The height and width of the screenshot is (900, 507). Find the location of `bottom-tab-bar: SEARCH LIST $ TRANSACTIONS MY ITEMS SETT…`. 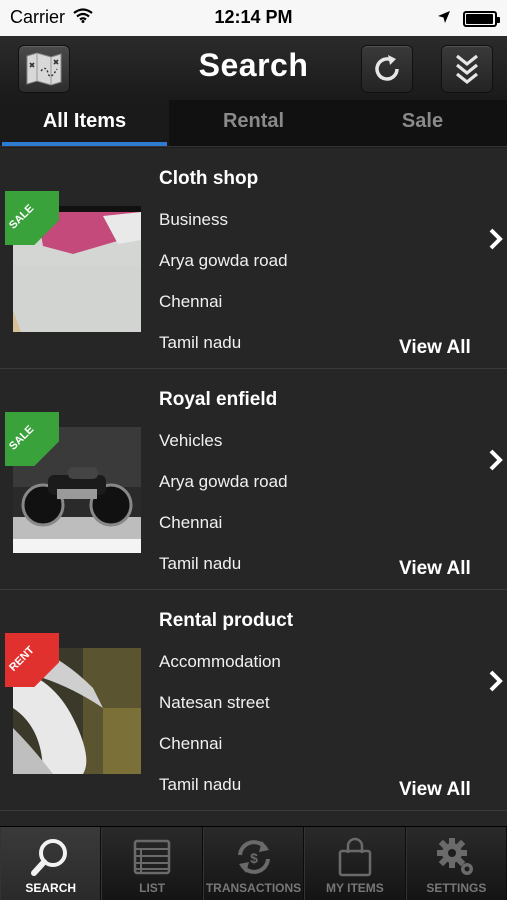

bottom-tab-bar: SEARCH LIST $ TRANSACTIONS MY ITEMS SETT… is located at coordinates (253, 863).